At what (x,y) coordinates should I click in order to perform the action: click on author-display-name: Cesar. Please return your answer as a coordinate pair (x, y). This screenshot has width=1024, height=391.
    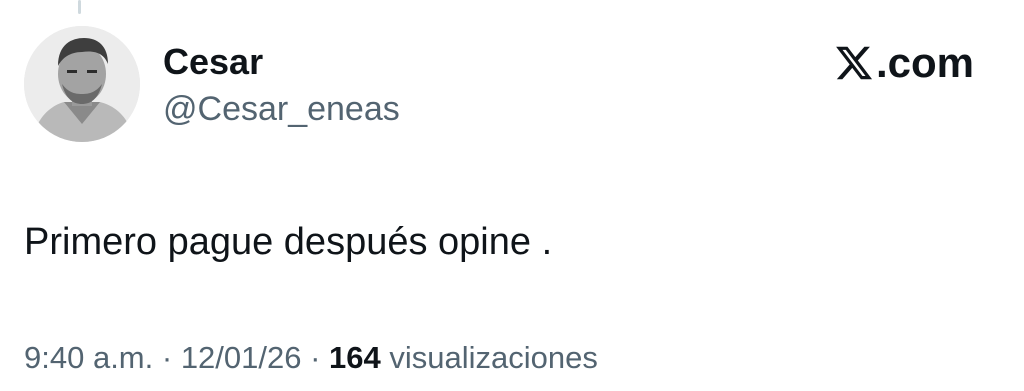
    Looking at the image, I should click on (213, 62).